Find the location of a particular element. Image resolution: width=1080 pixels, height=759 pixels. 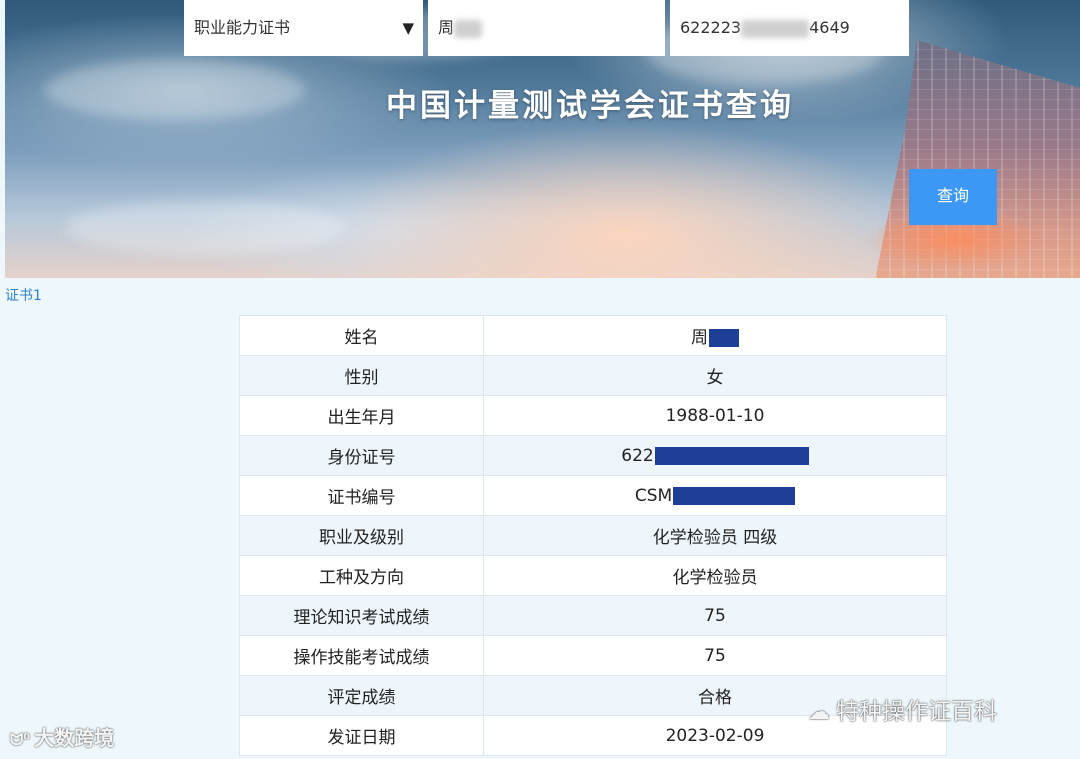

table-row: 职业及级别 化学检验员 四级 is located at coordinates (593, 535).